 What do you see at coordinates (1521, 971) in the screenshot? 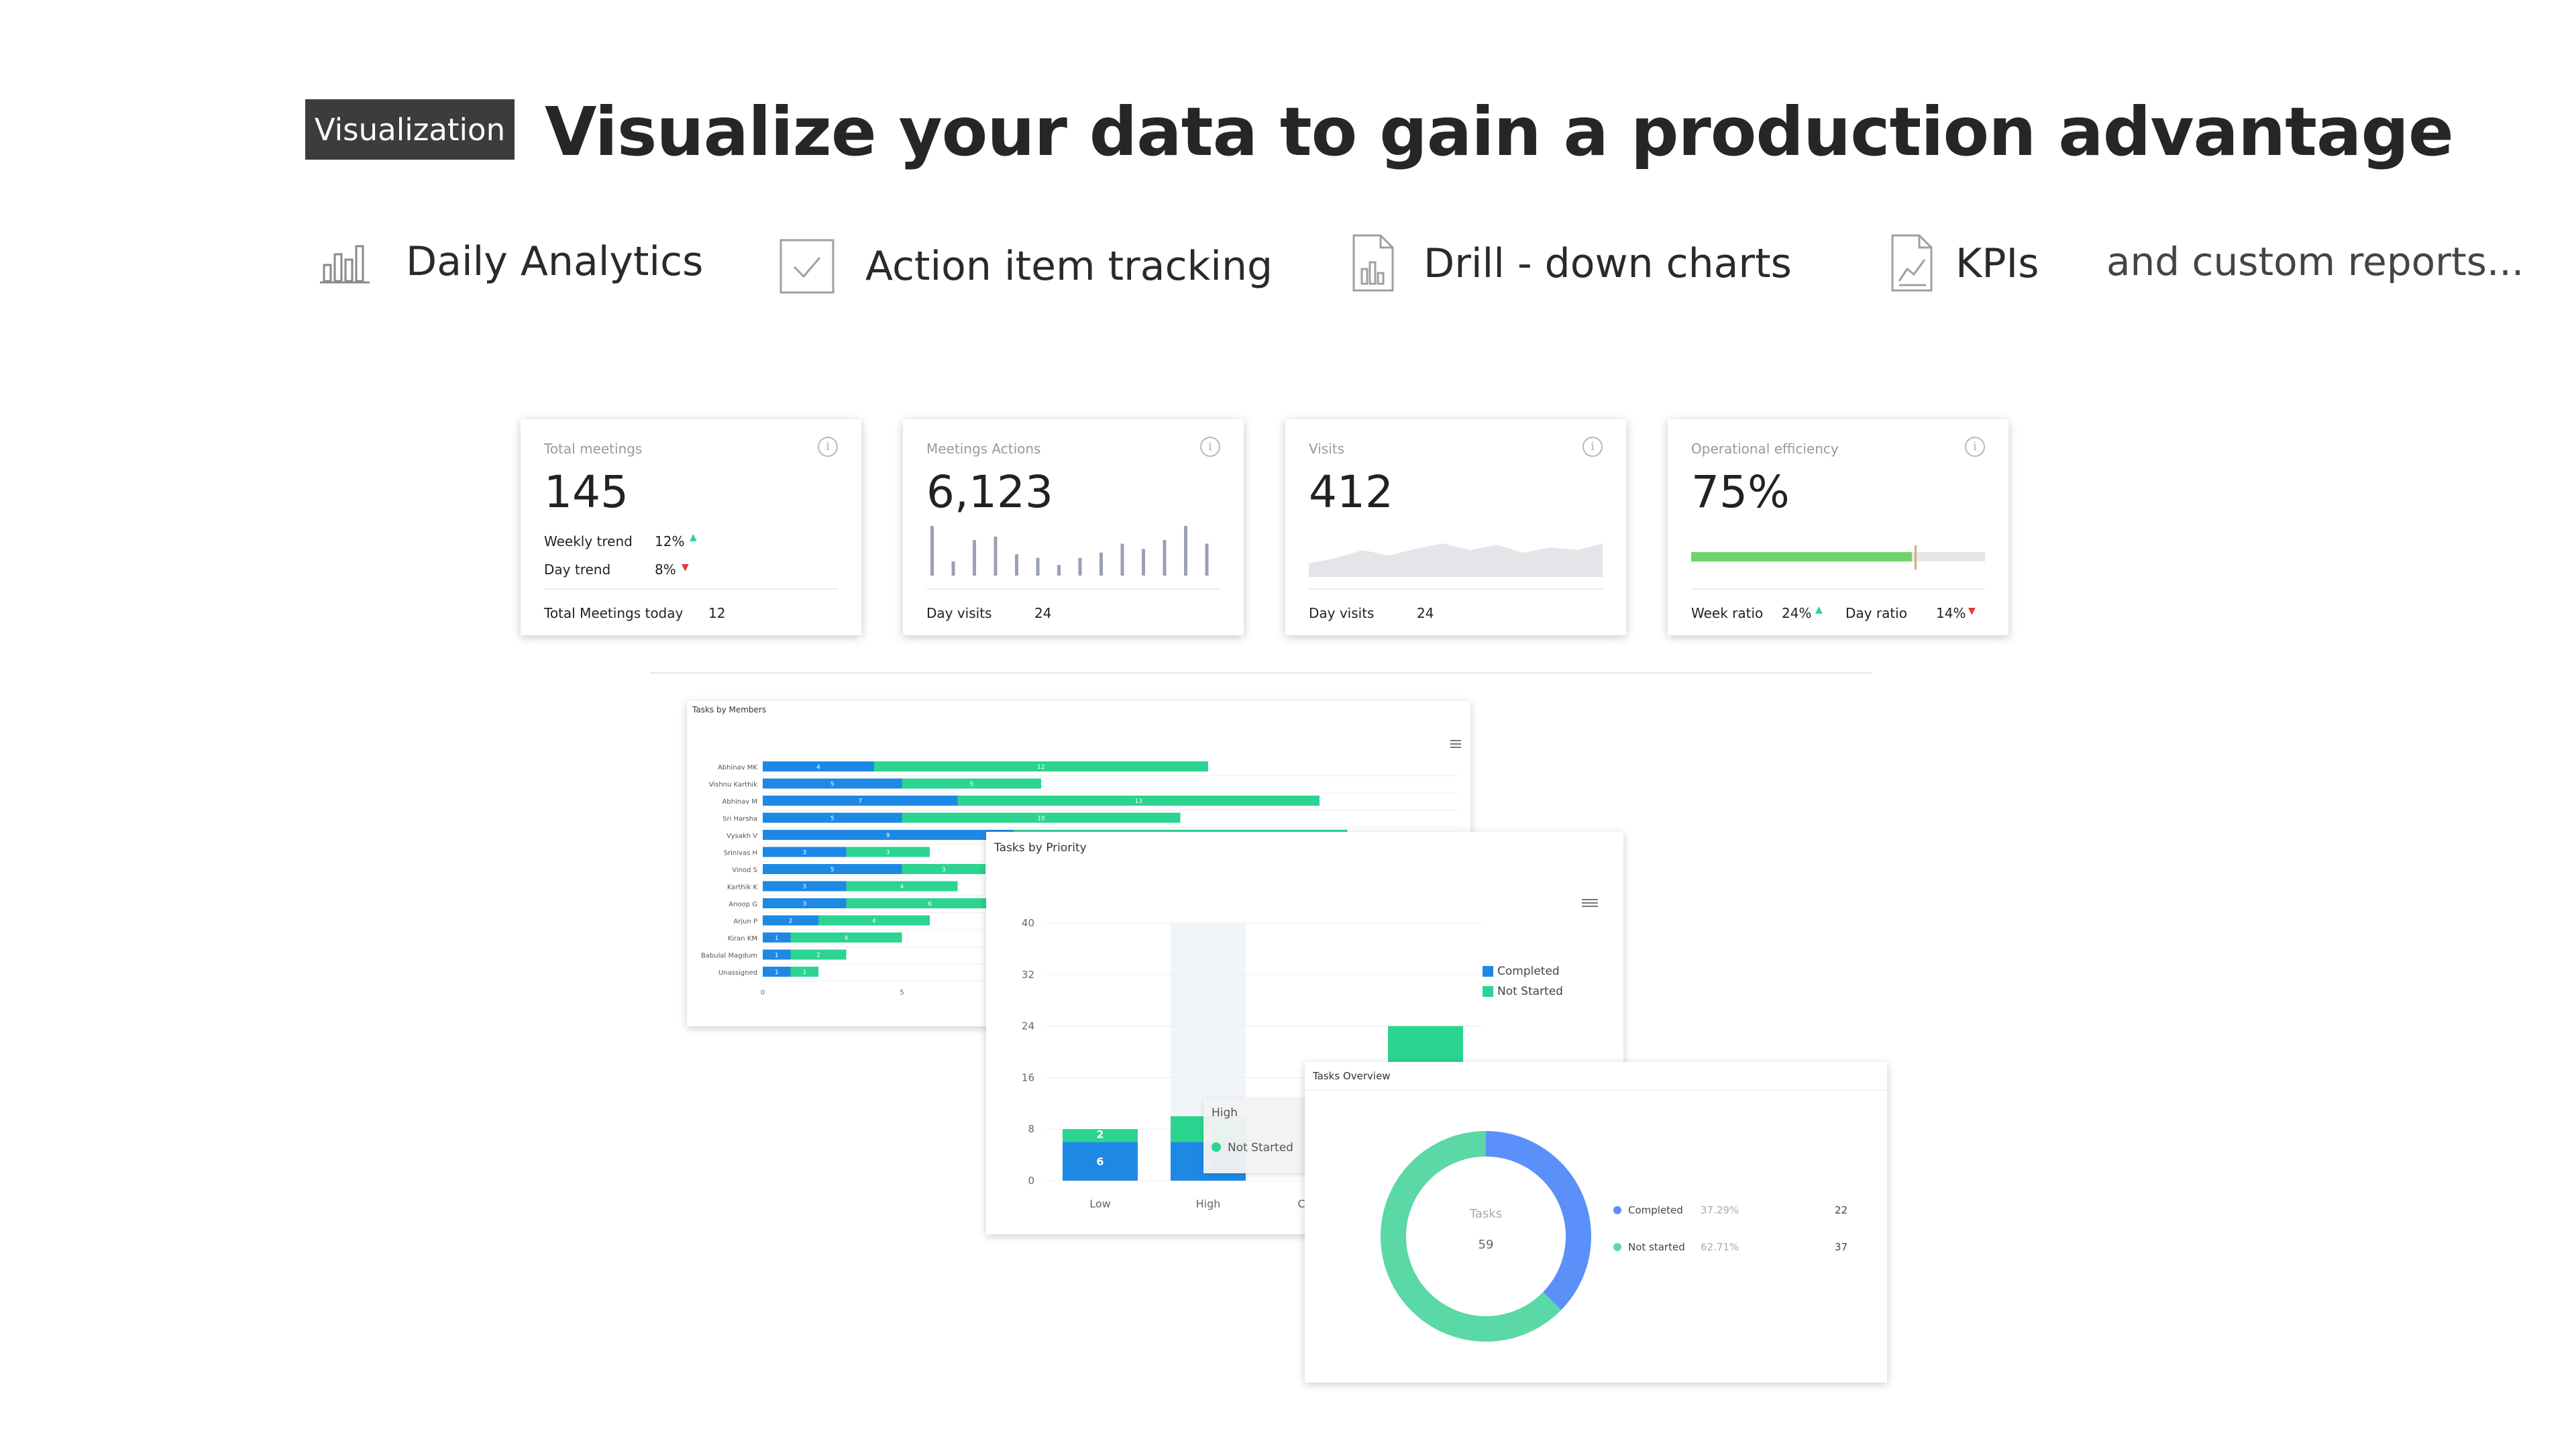
I see `legend-completed: Completed` at bounding box center [1521, 971].